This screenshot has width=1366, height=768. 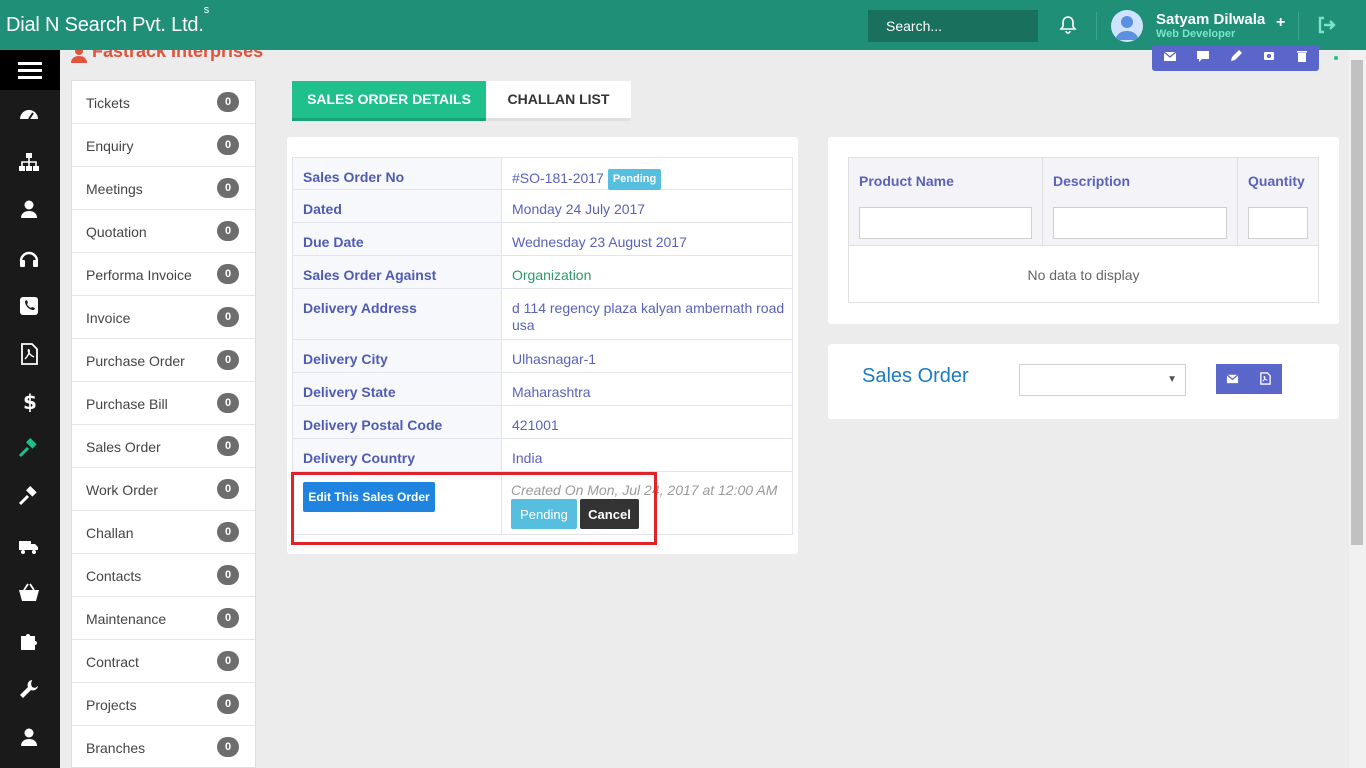 What do you see at coordinates (542, 206) in the screenshot?
I see `table-row: Dated Monday 24 July 2017` at bounding box center [542, 206].